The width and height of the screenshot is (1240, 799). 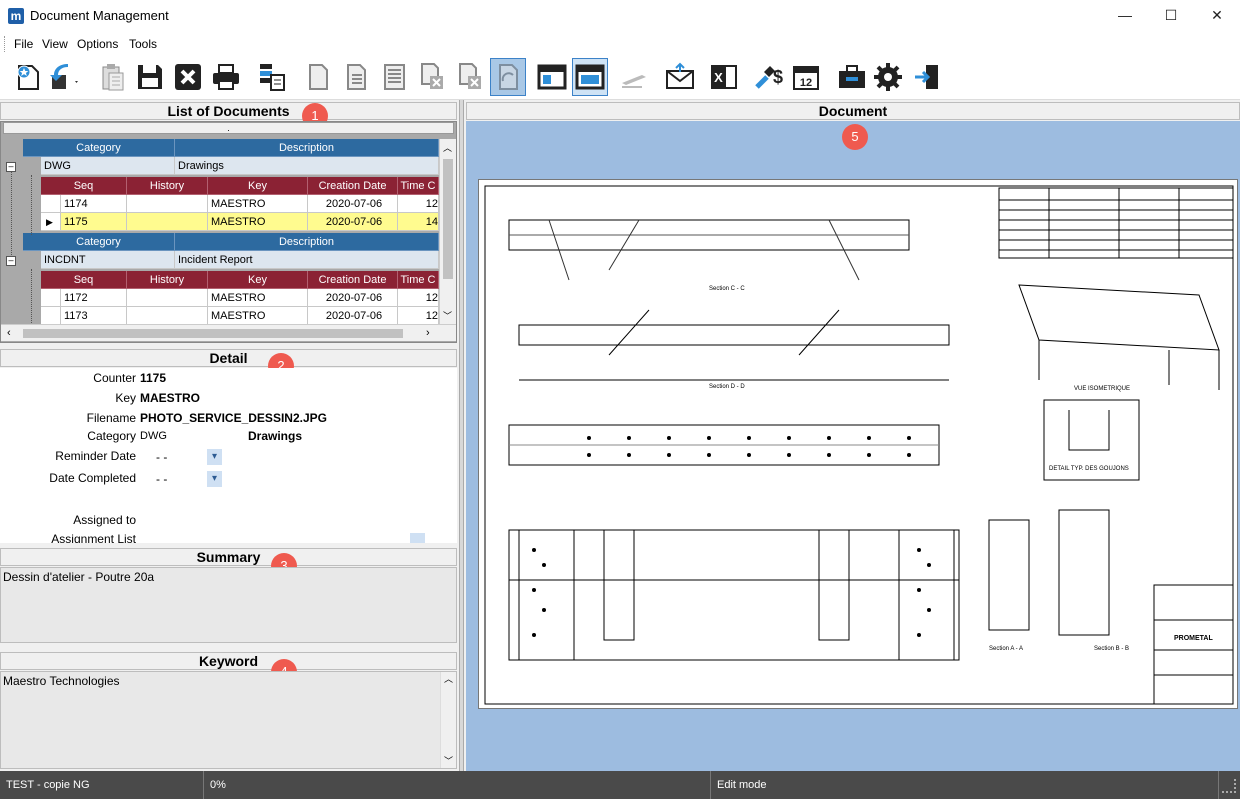 What do you see at coordinates (307, 166) in the screenshot?
I see `group-description-drawings: Drawings` at bounding box center [307, 166].